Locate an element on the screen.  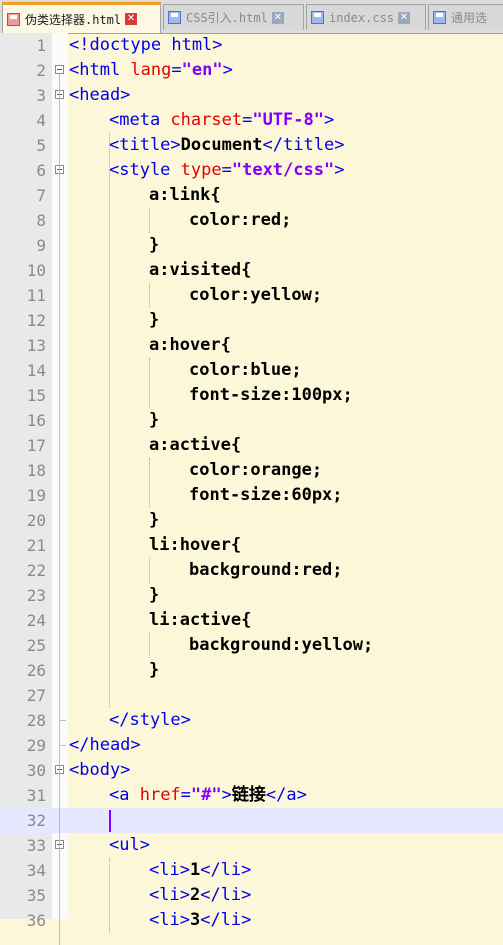
code-line: 11 color:yellow; is located at coordinates (251, 295).